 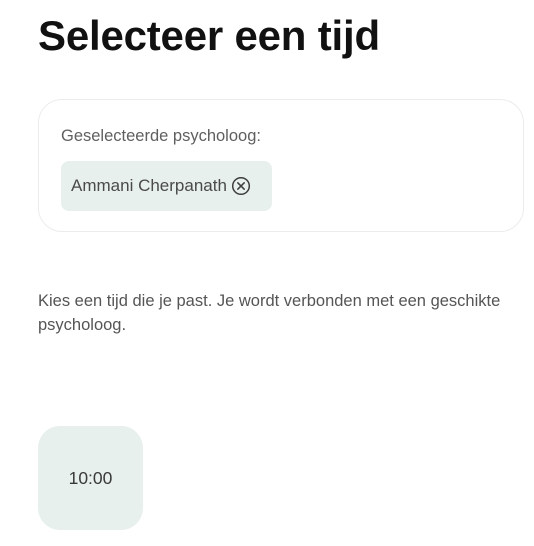 I want to click on psychologist-chip: Ammani Cherpanath, so click(x=166, y=186).